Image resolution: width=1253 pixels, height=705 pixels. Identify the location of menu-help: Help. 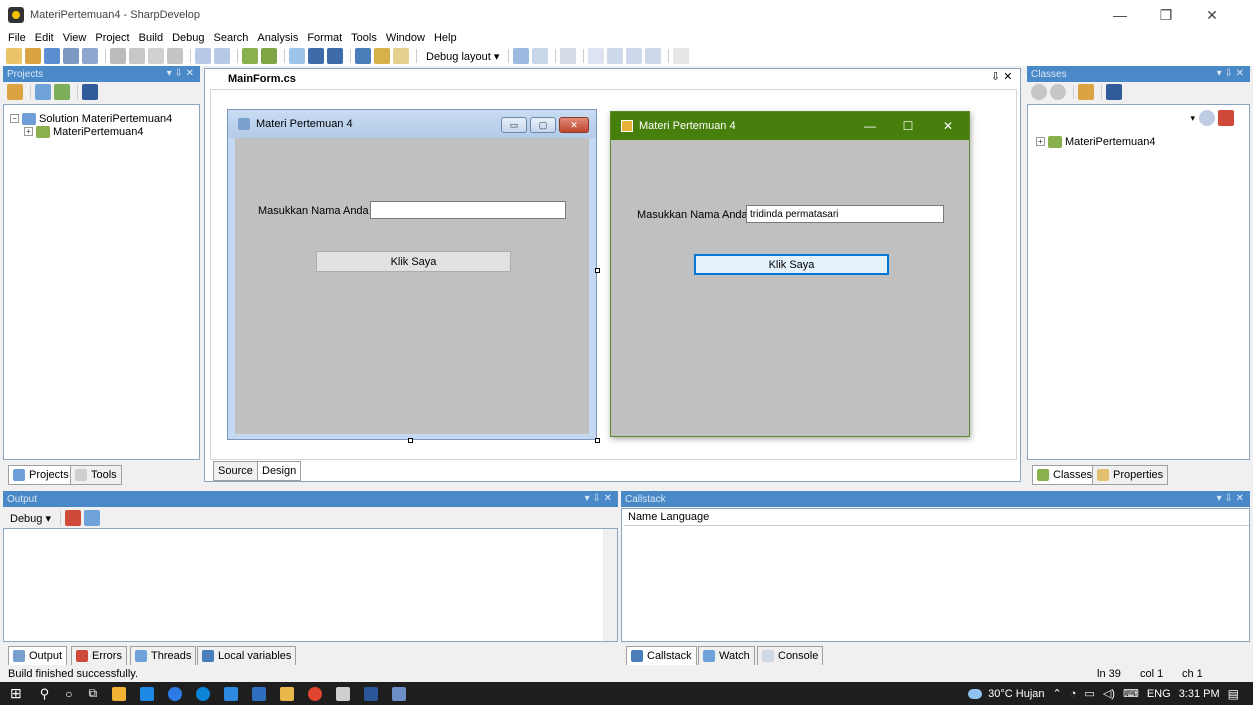
(445, 38).